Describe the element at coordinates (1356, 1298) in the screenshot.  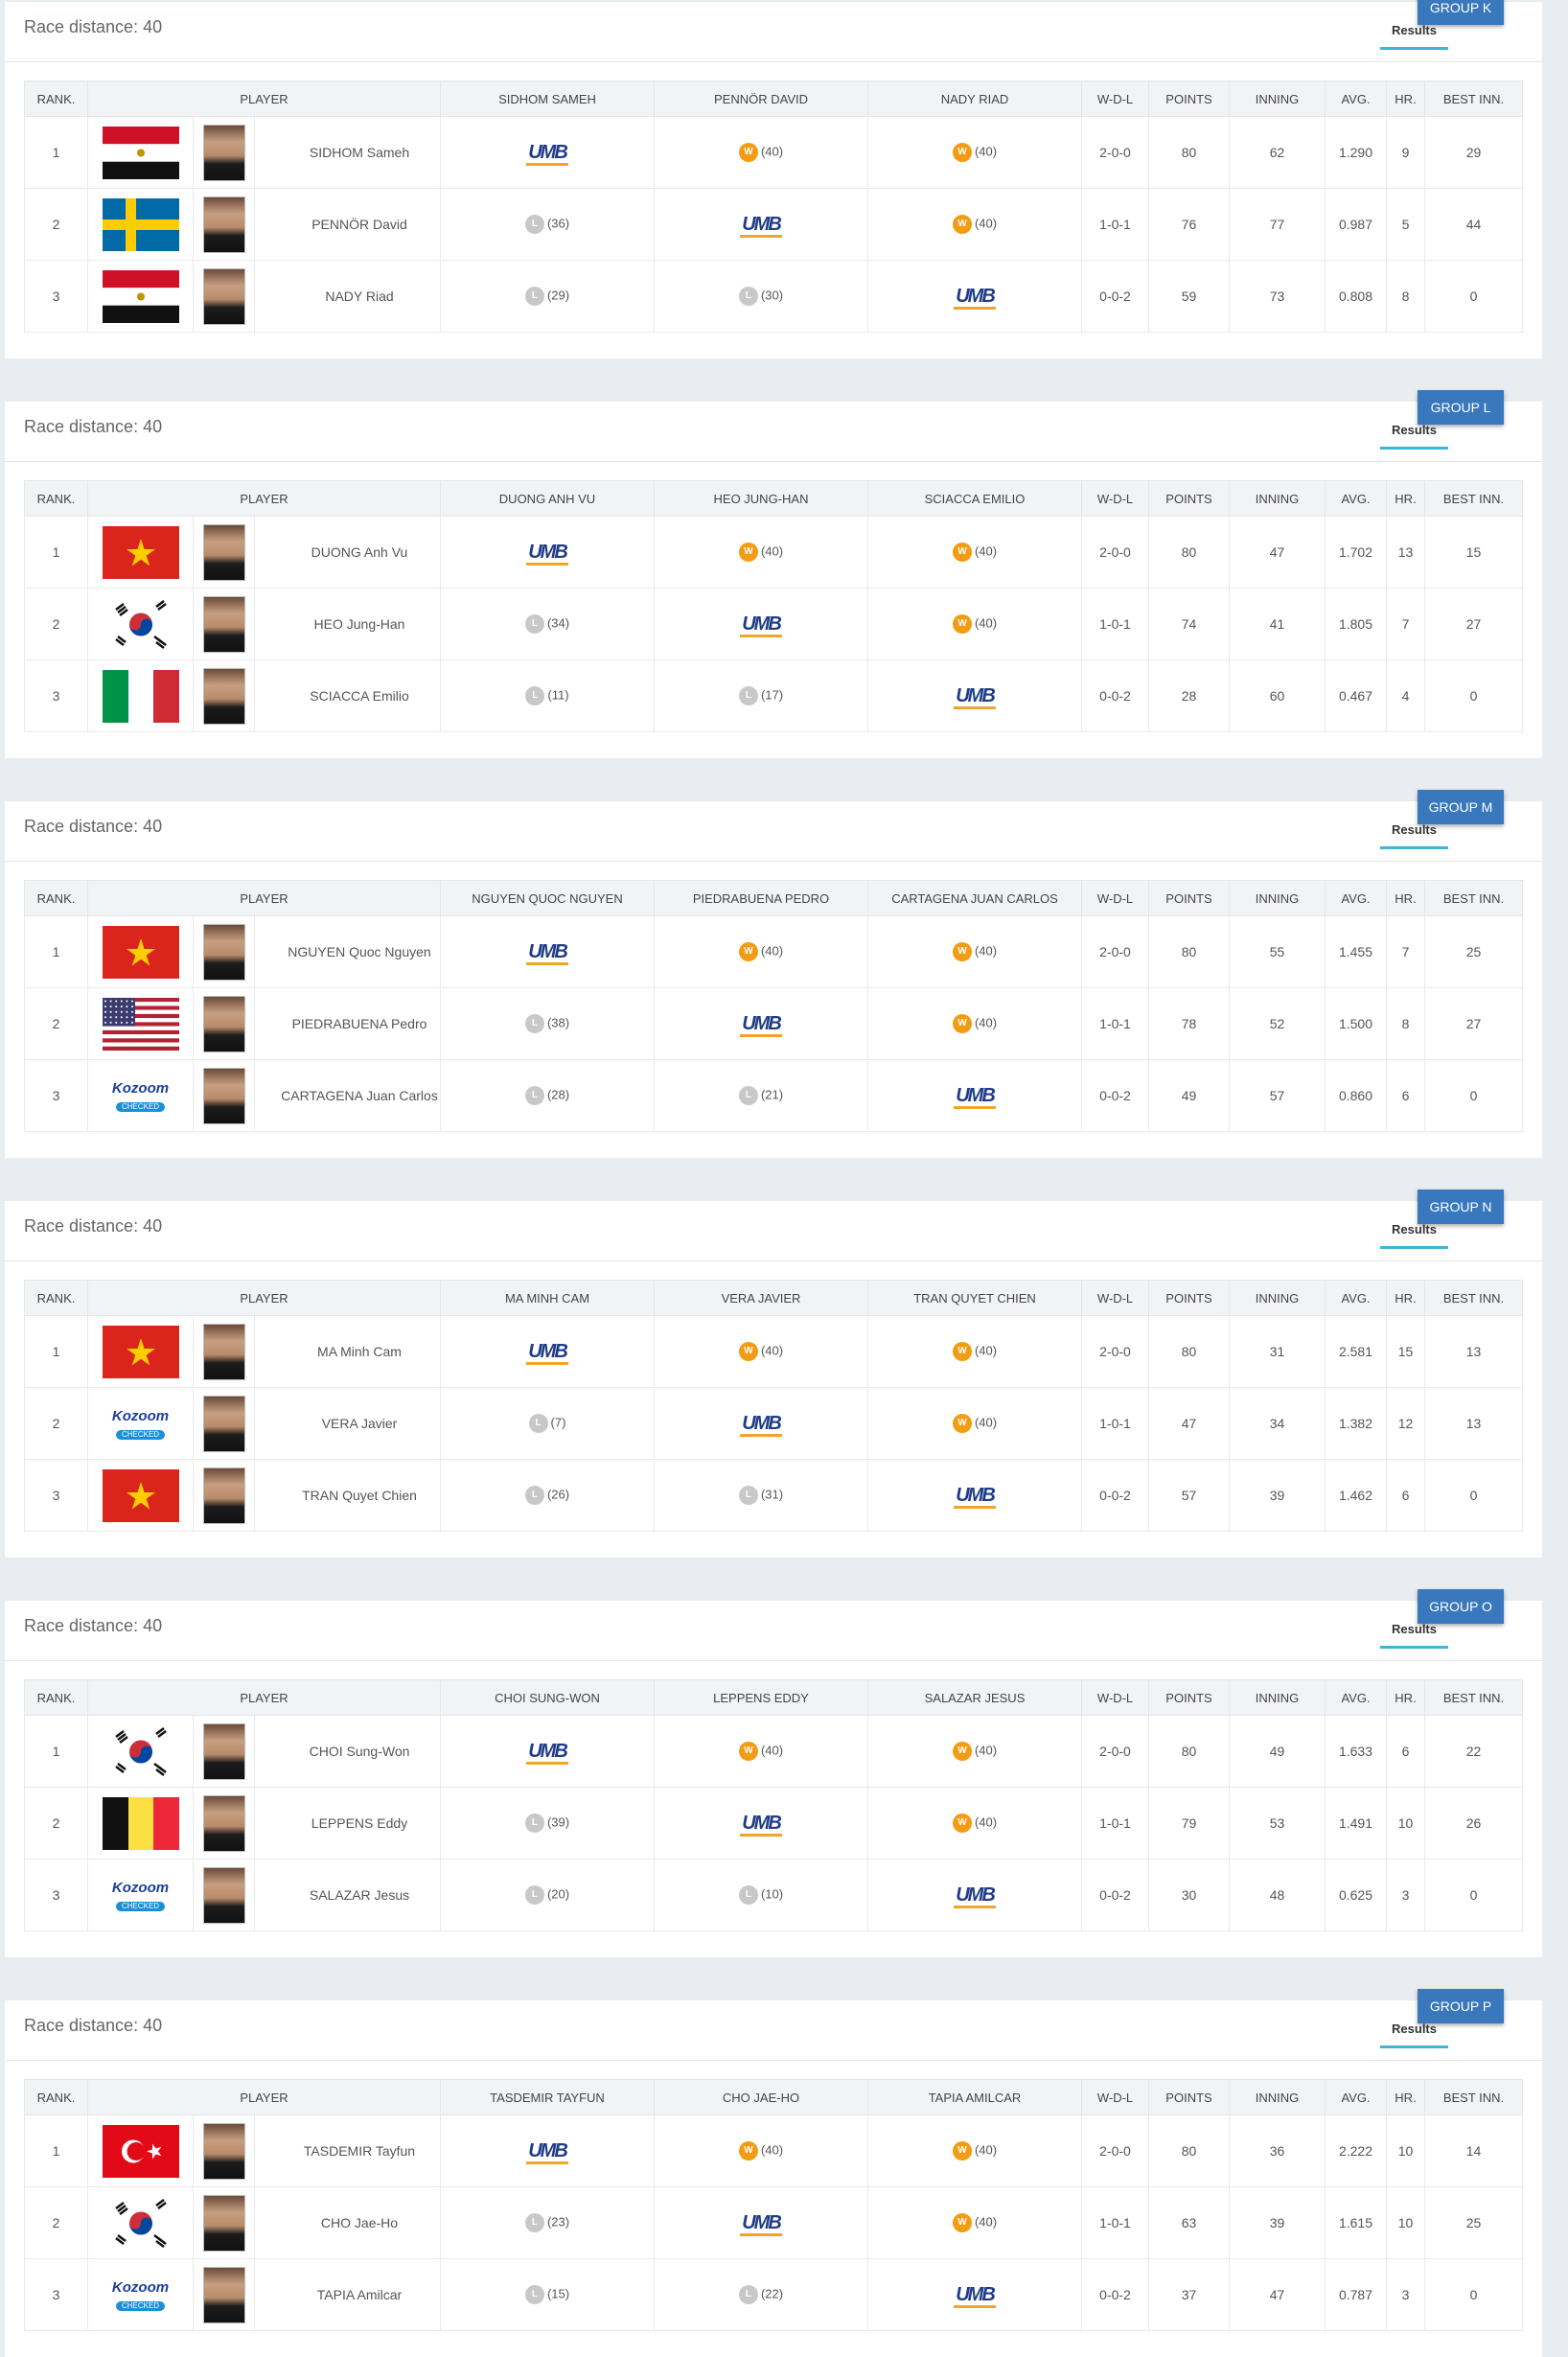
I see `col-avg: AVG.` at that location.